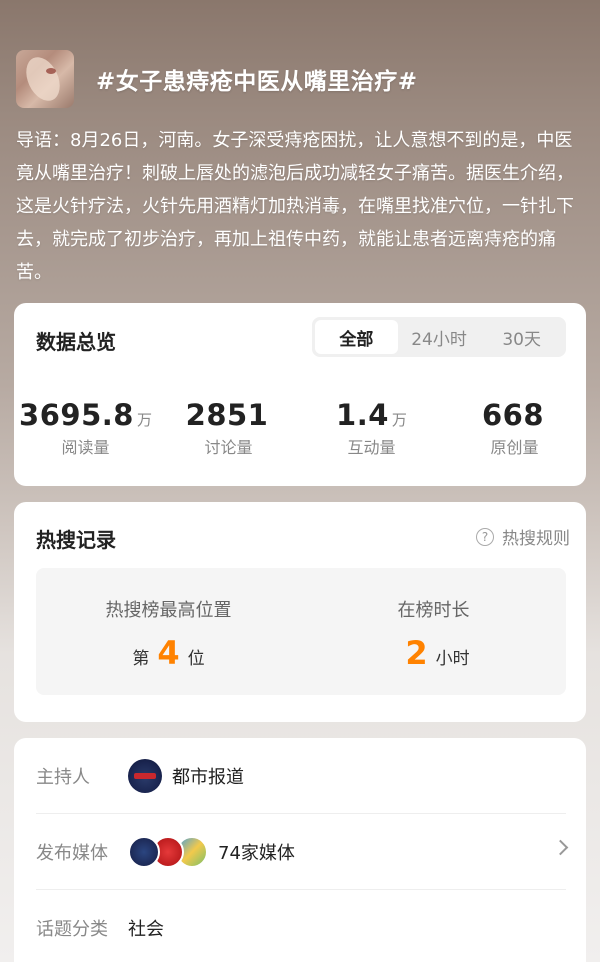 The width and height of the screenshot is (600, 962). Describe the element at coordinates (45, 79) in the screenshot. I see `topic-thumbnail` at that location.